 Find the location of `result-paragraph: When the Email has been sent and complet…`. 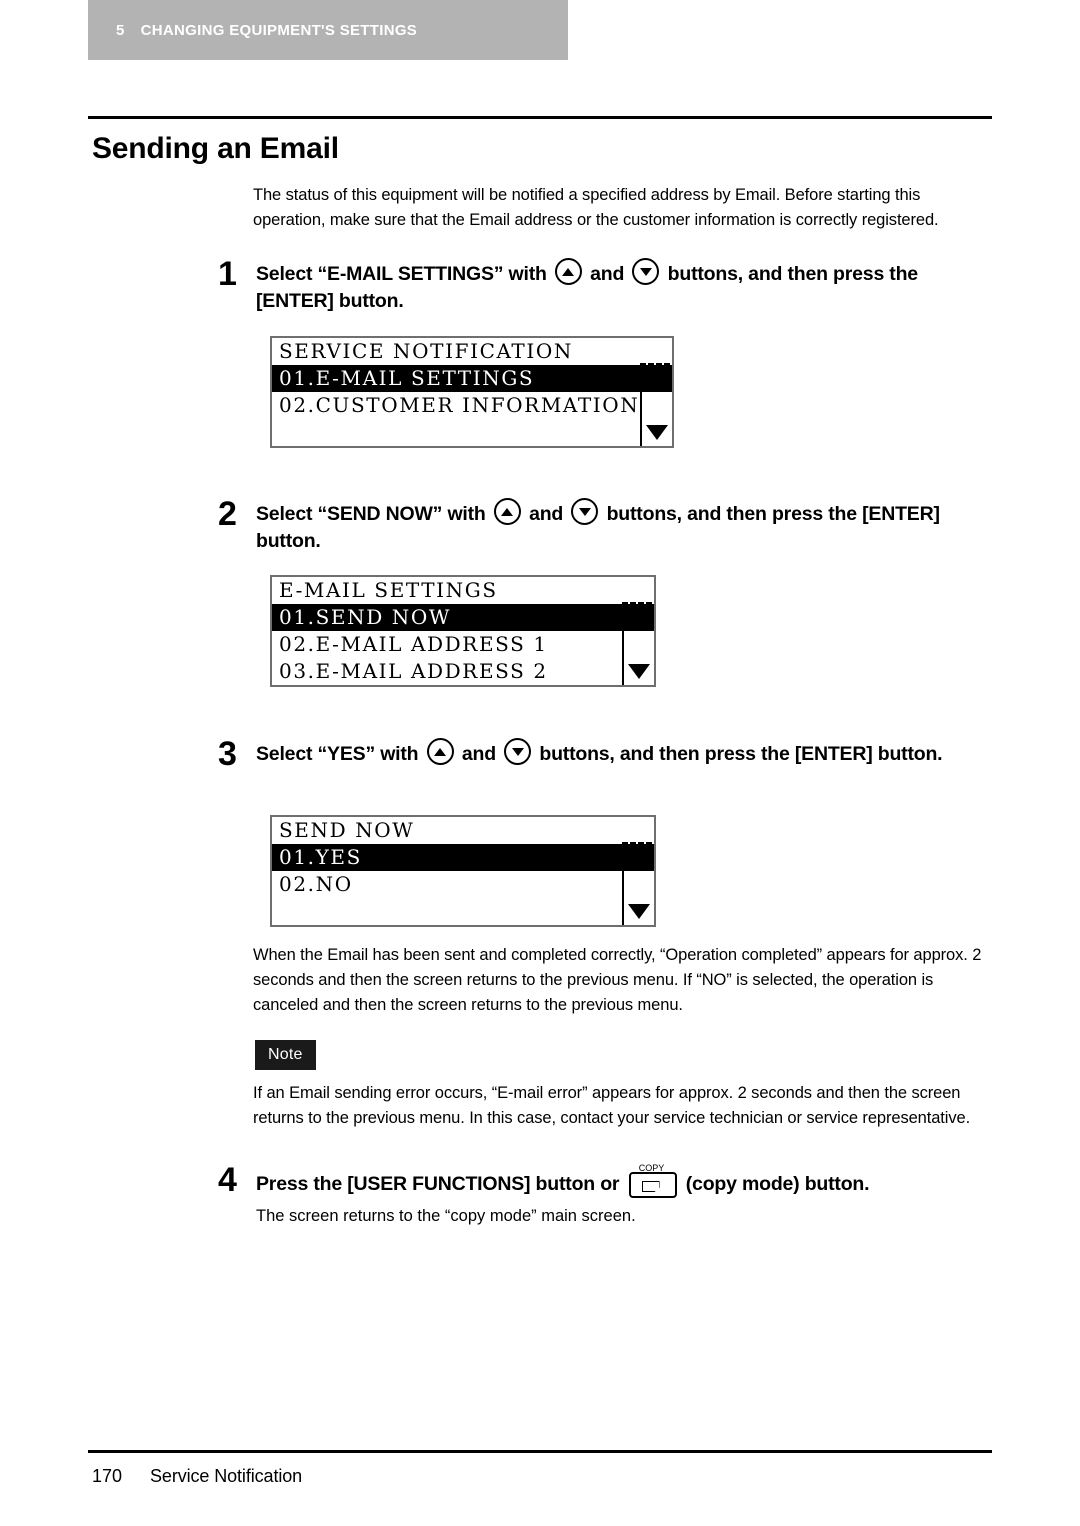

result-paragraph: When the Email has been sent and complet… is located at coordinates (617, 980).